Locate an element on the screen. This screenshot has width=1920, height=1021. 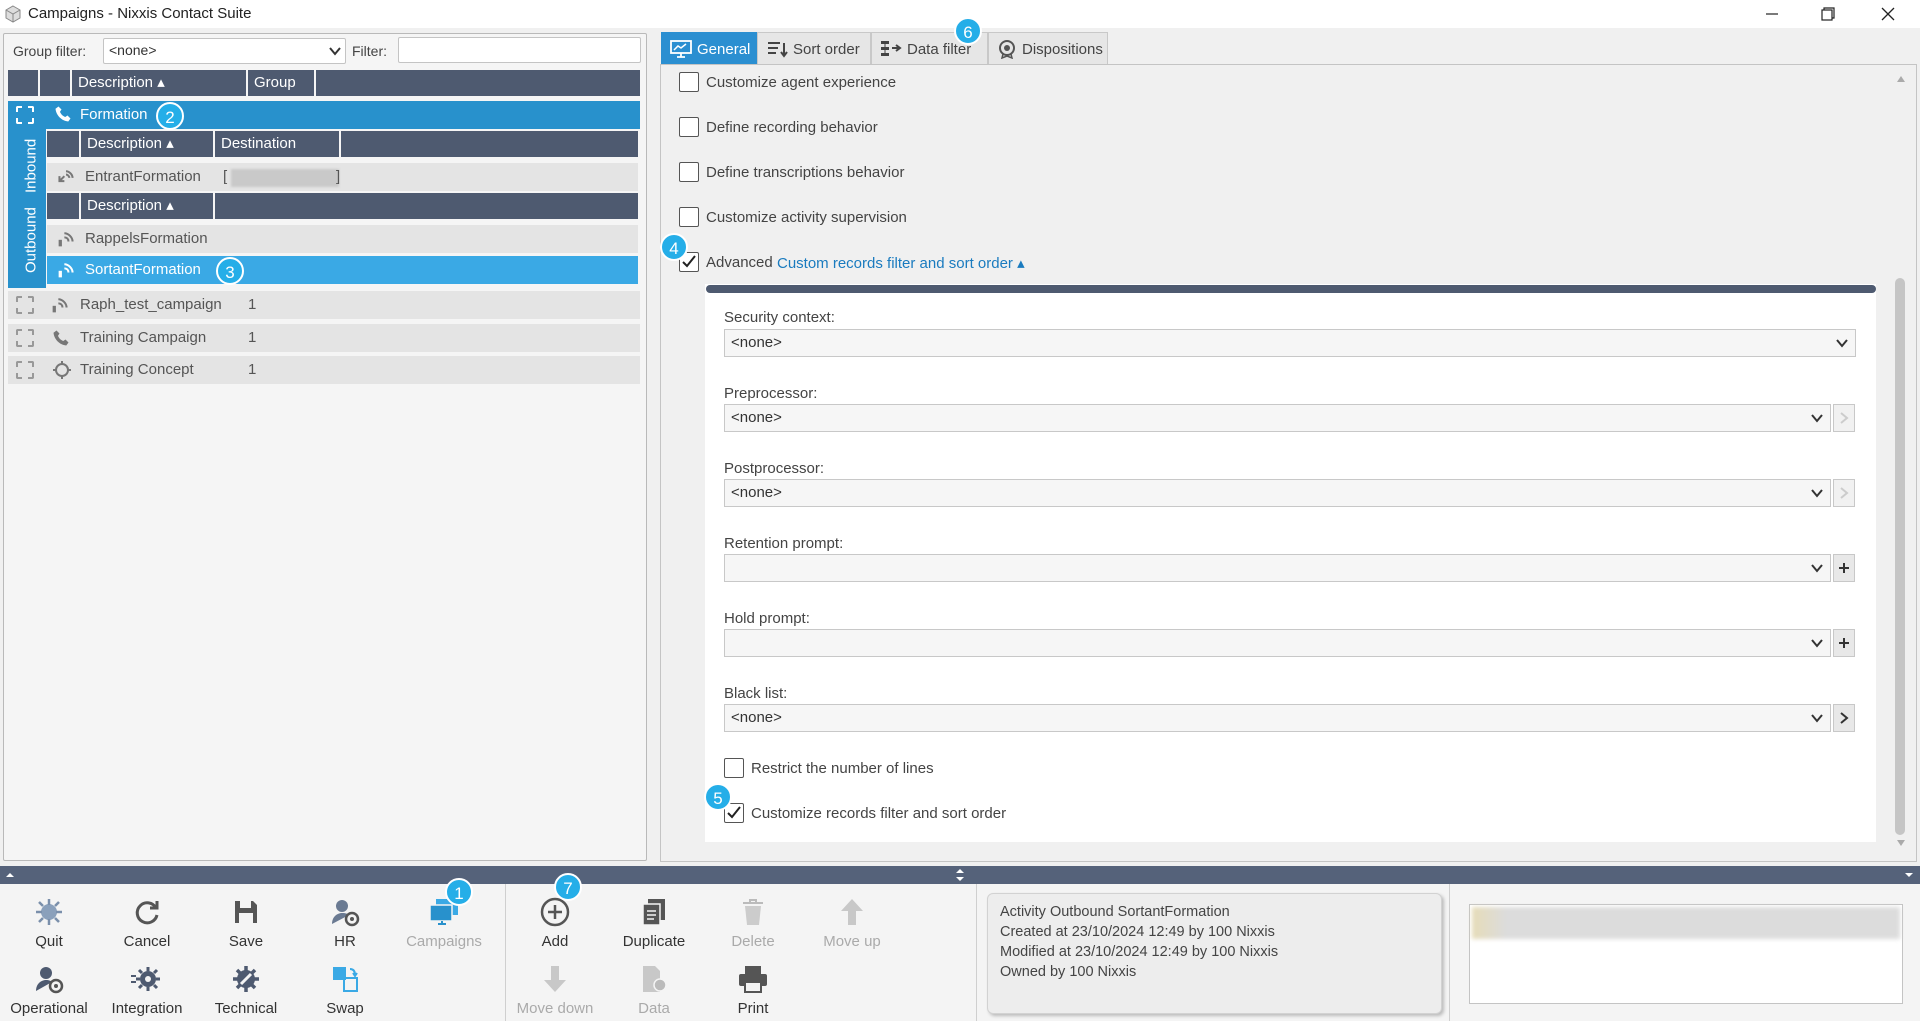
toolbar-label: Delete is located at coordinates (753, 941).